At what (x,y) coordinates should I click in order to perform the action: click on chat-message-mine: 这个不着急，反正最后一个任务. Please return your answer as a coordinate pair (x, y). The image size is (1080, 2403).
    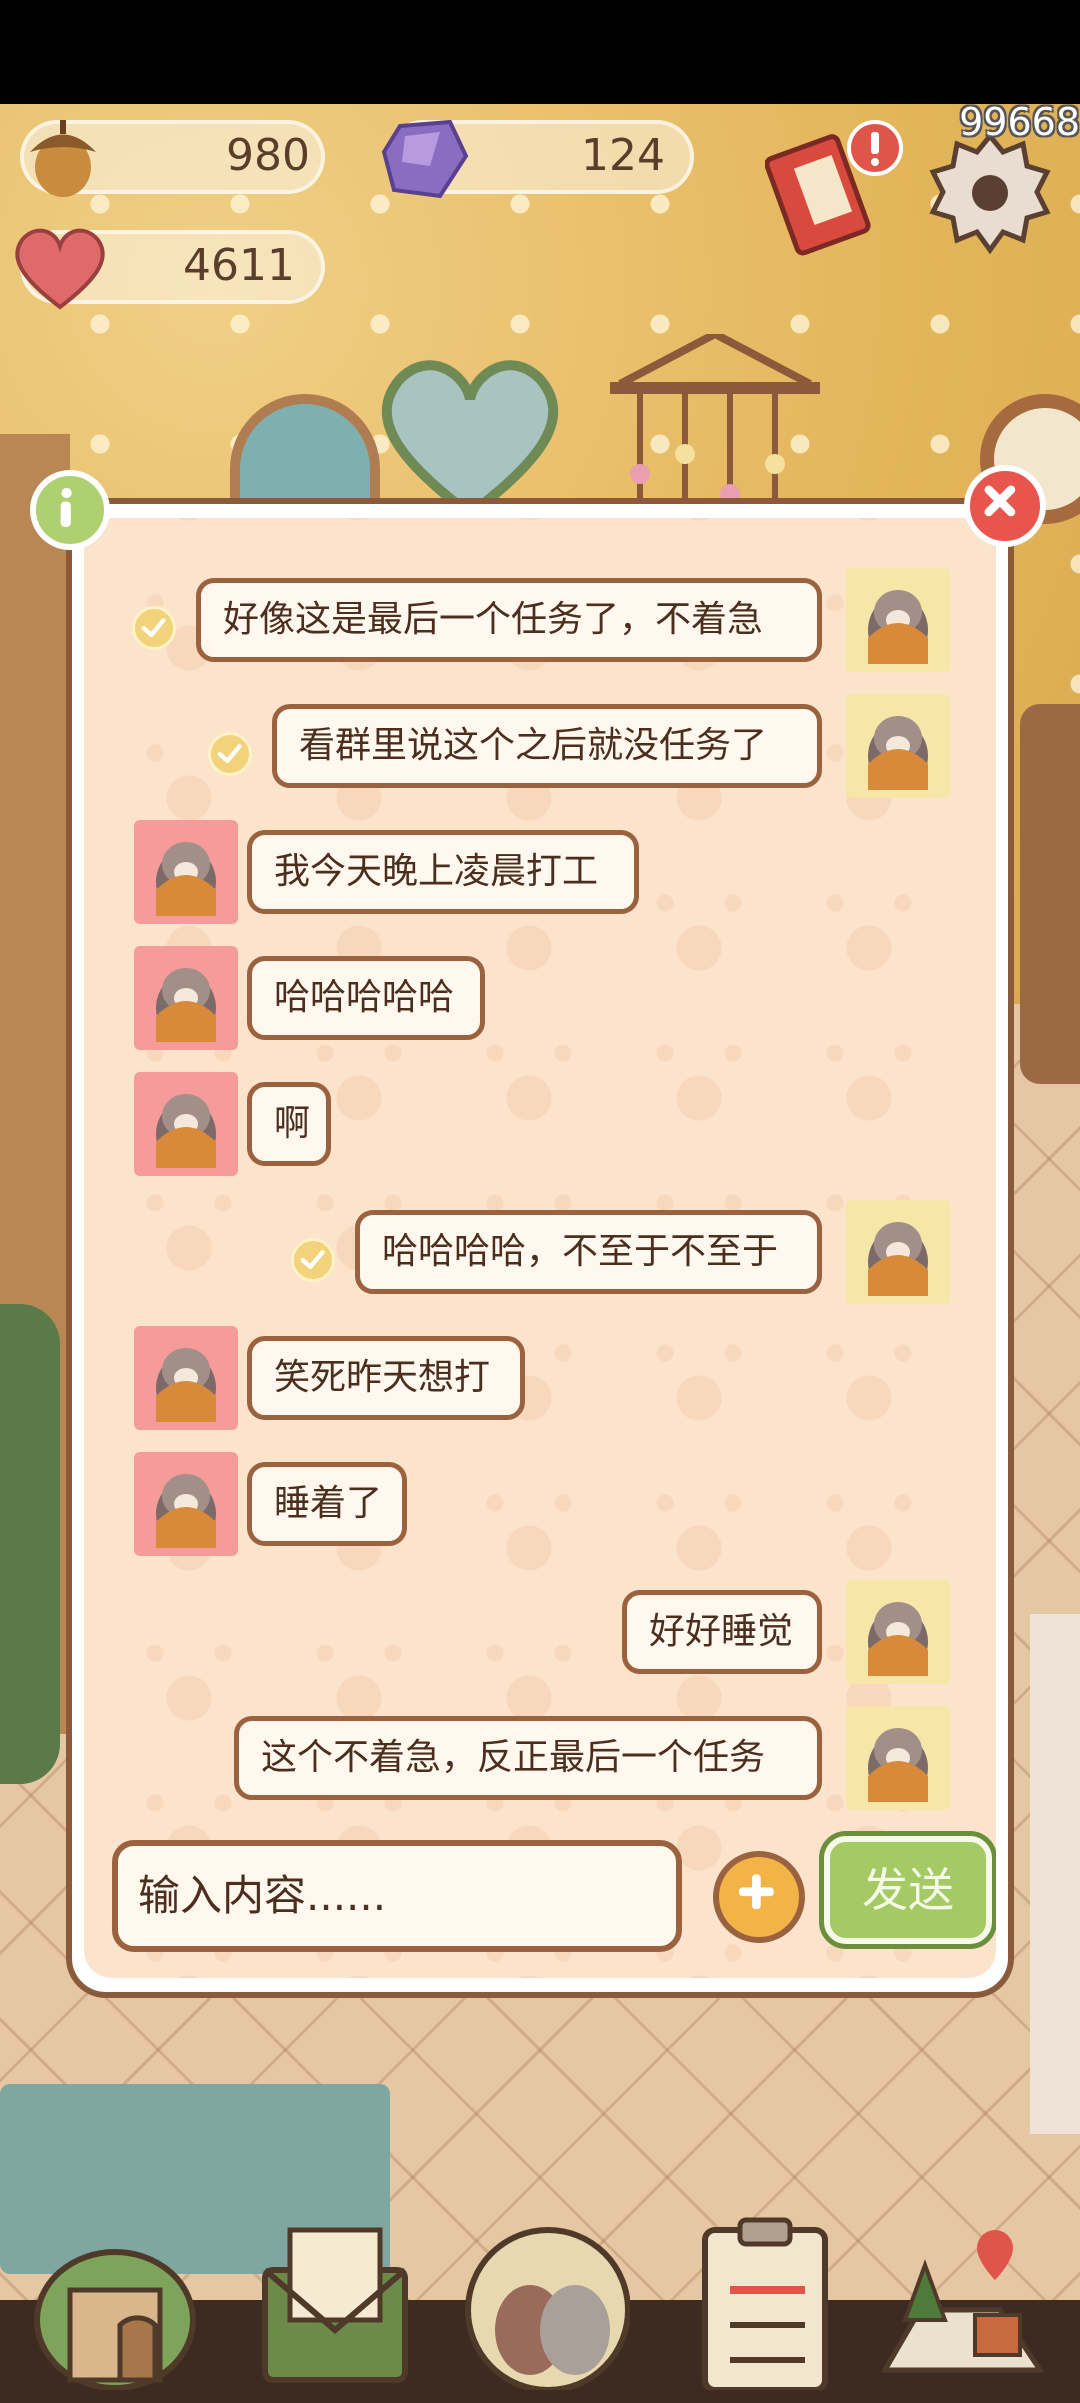
    Looking at the image, I should click on (540, 1758).